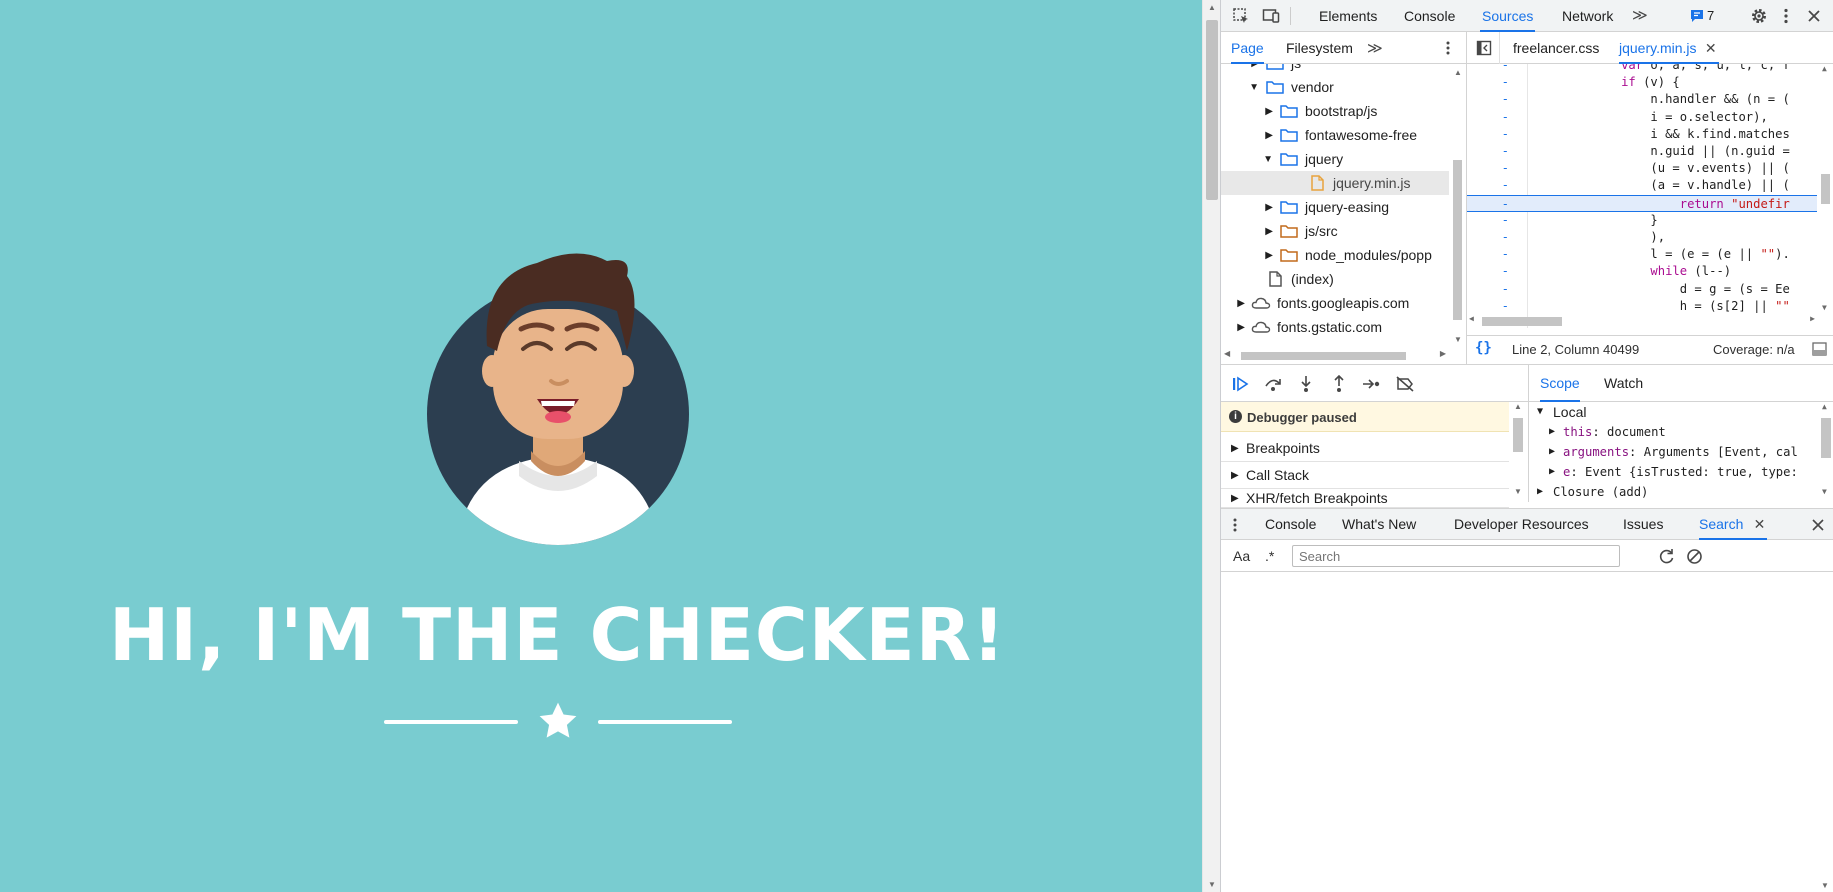  What do you see at coordinates (1556, 48) in the screenshot?
I see `file-tab-freelancer-css: freelancer.css` at bounding box center [1556, 48].